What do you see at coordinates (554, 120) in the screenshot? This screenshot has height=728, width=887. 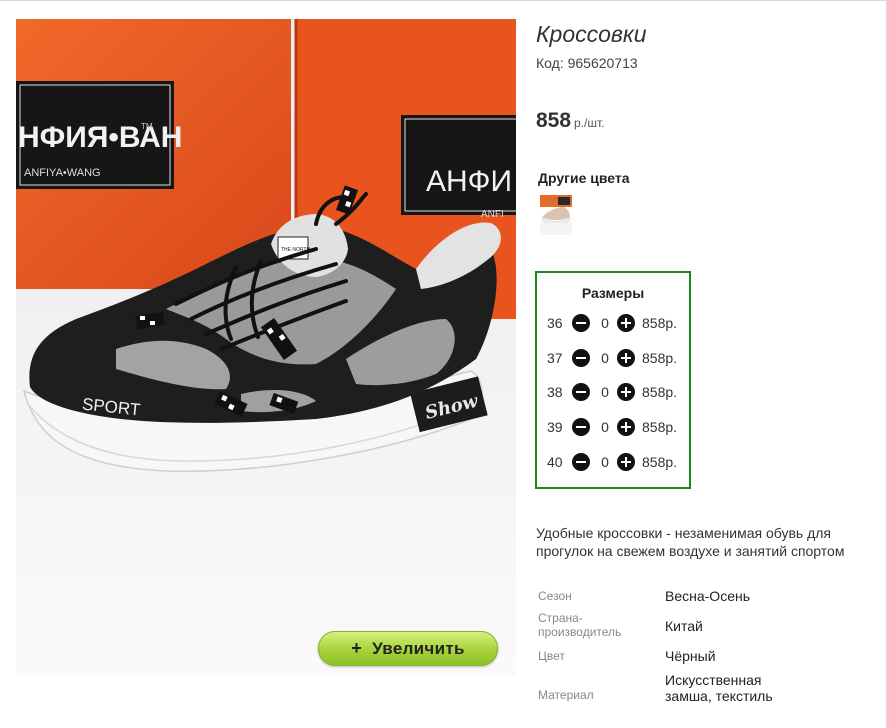 I see `price-value: 858` at bounding box center [554, 120].